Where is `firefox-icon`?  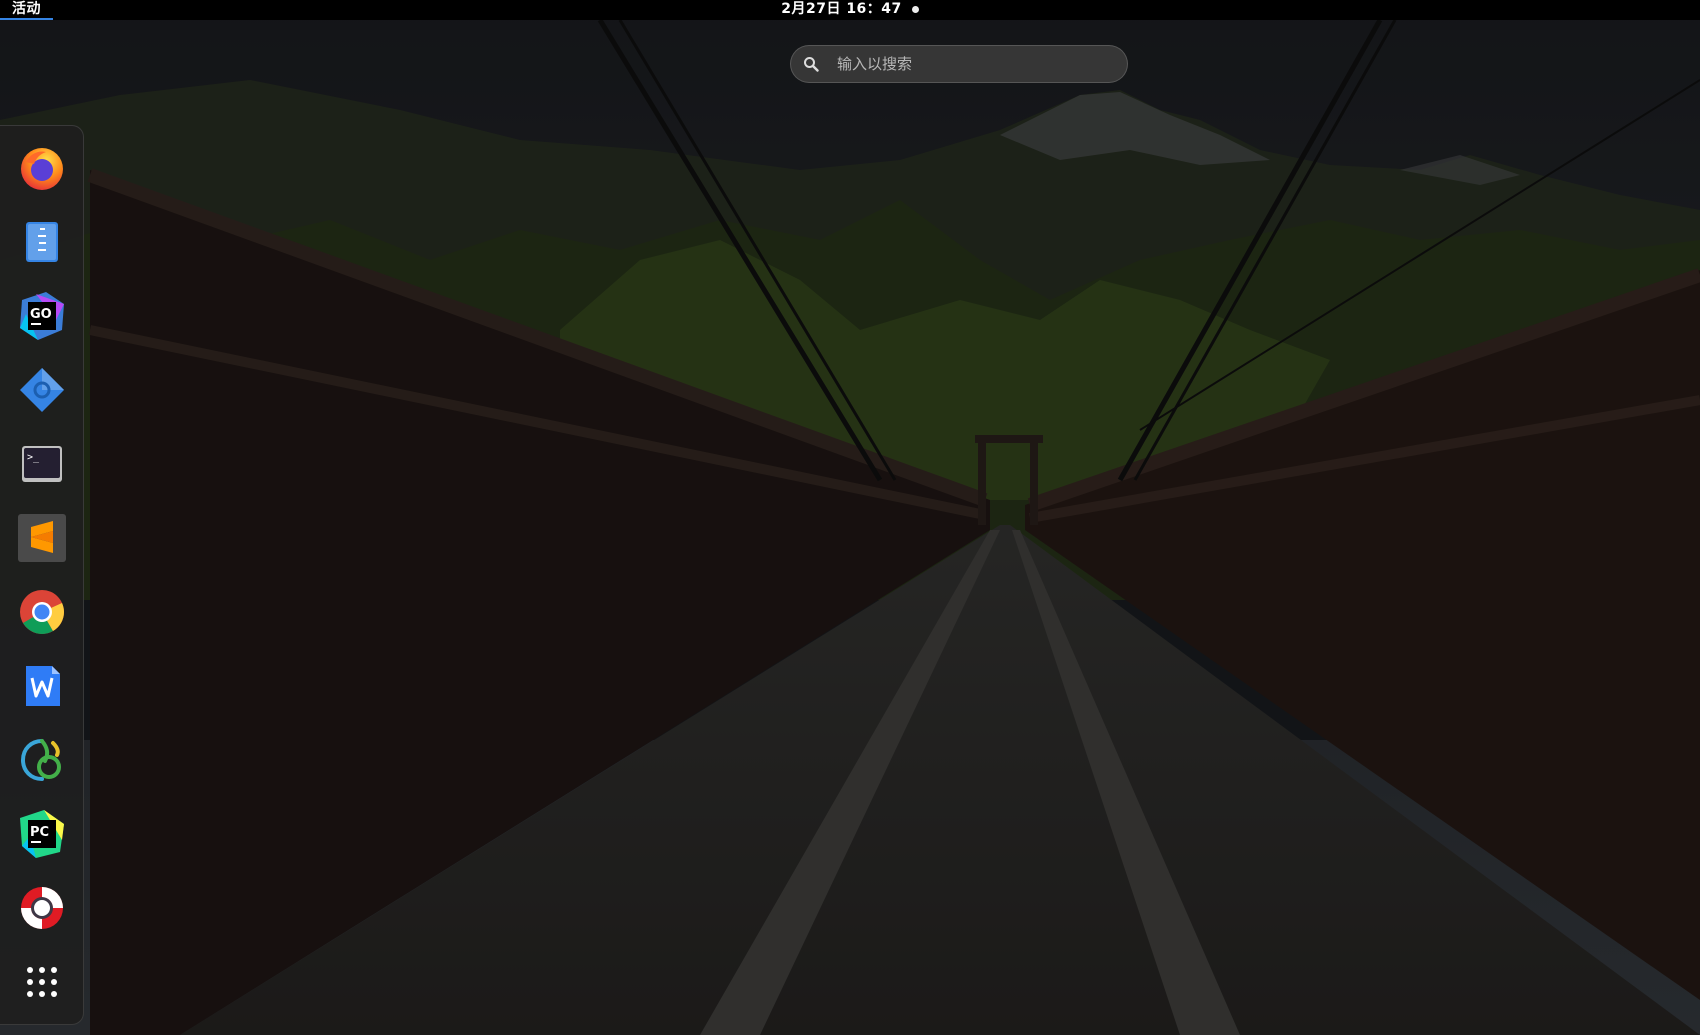 firefox-icon is located at coordinates (42, 169).